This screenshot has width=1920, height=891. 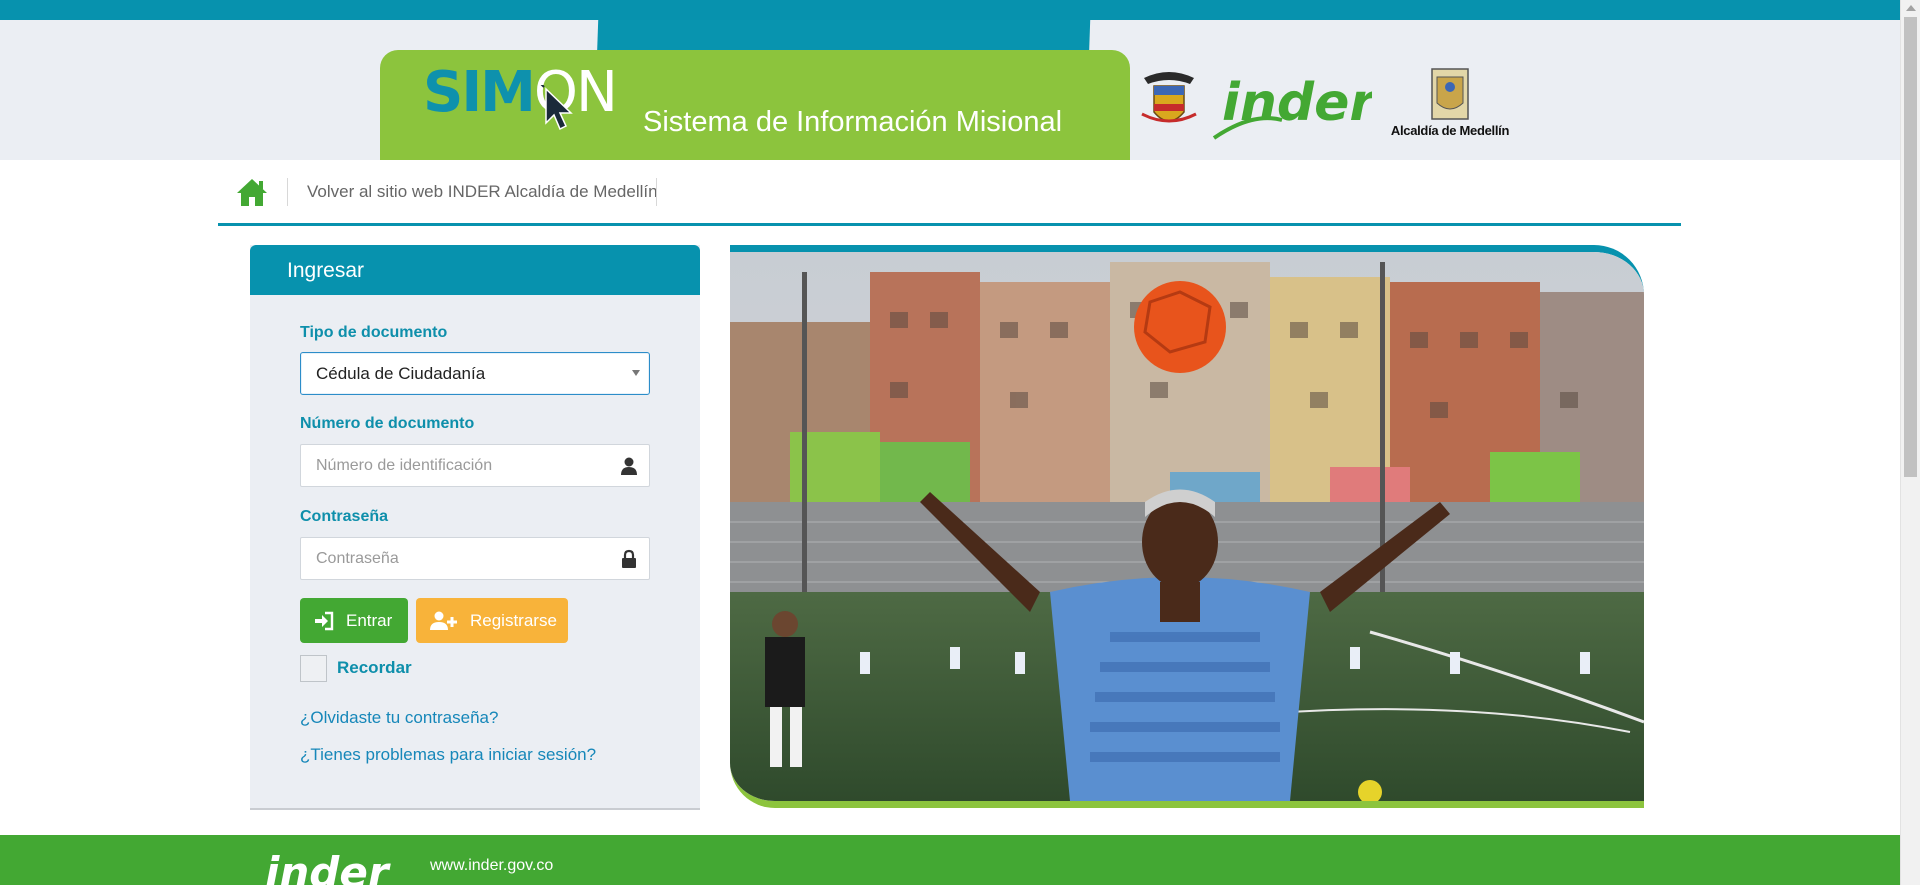 I want to click on doc-number-placeholder: Número de identificación, so click(x=404, y=465).